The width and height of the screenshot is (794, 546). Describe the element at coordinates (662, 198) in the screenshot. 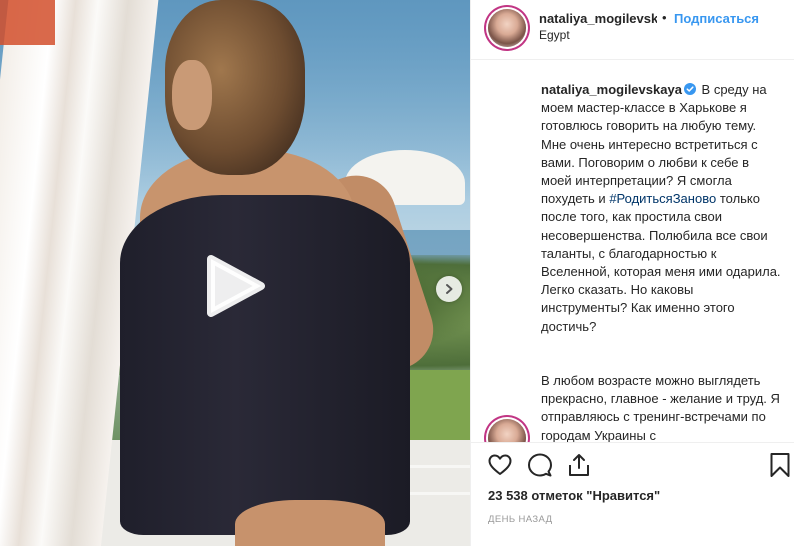

I see `caption-hashtag-link: #РодитьсяЗаново` at that location.